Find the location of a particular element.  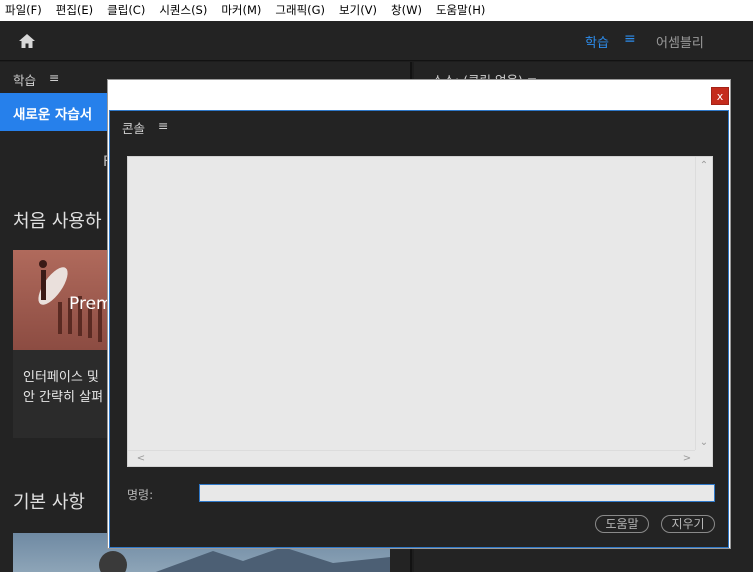

home-icon is located at coordinates (27, 41).